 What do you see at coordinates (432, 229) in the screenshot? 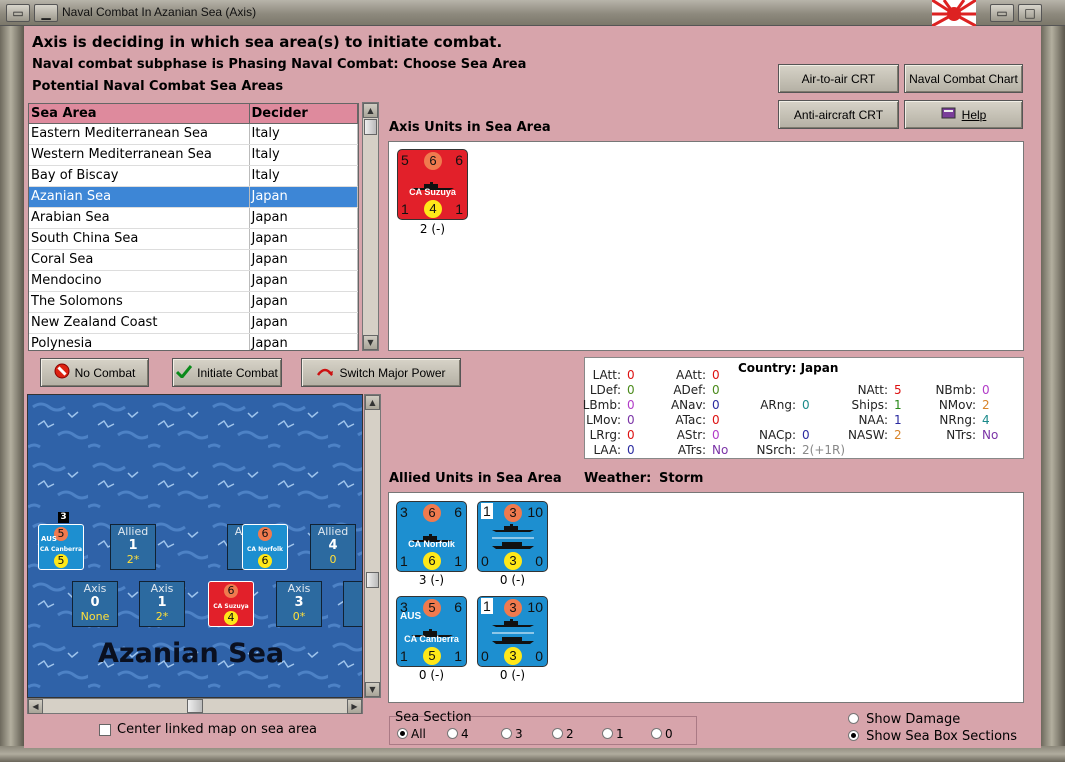
I see `unit-status-label: 2 (-)` at bounding box center [432, 229].